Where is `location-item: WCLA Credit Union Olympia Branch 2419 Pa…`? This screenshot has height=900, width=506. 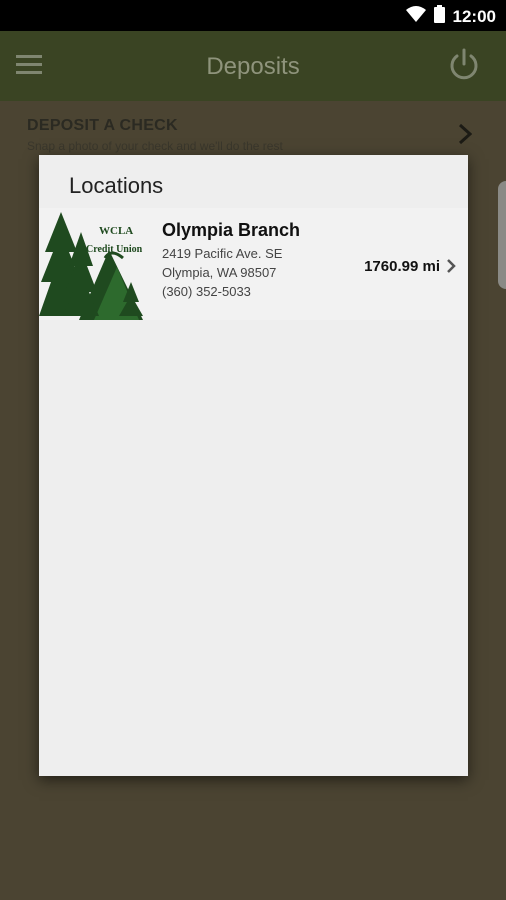 location-item: WCLA Credit Union Olympia Branch 2419 Pa… is located at coordinates (253, 264).